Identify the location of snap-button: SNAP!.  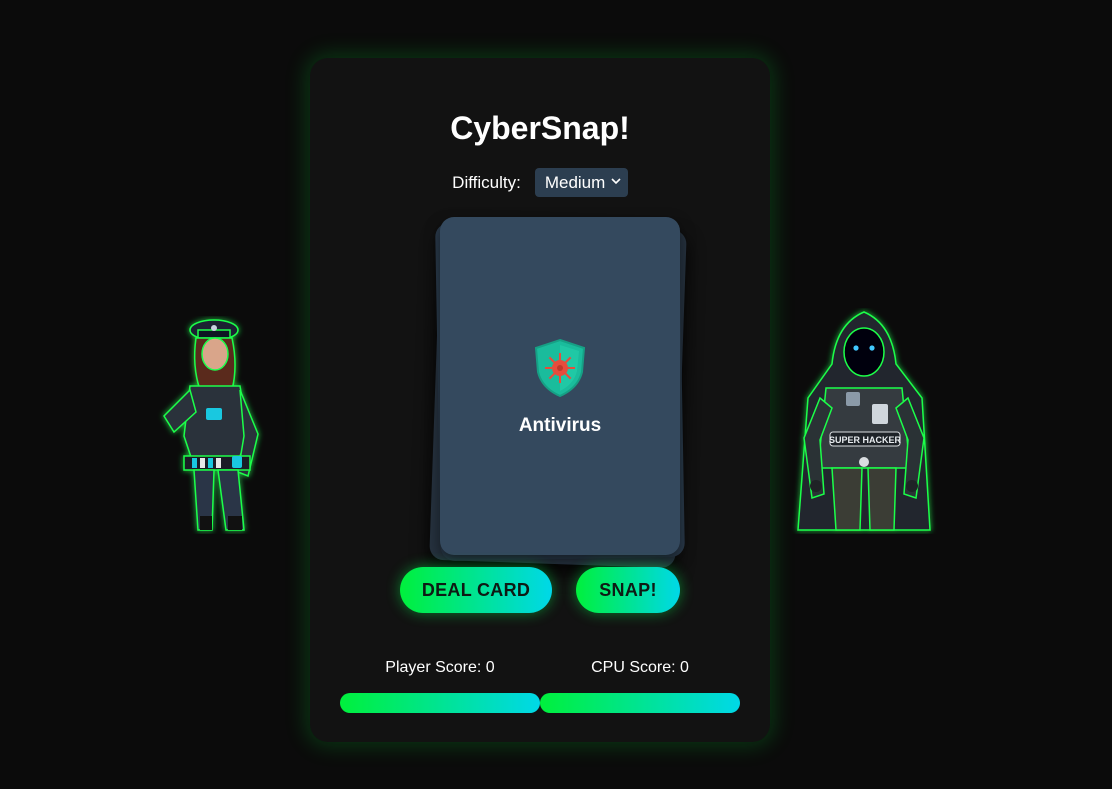
(628, 590).